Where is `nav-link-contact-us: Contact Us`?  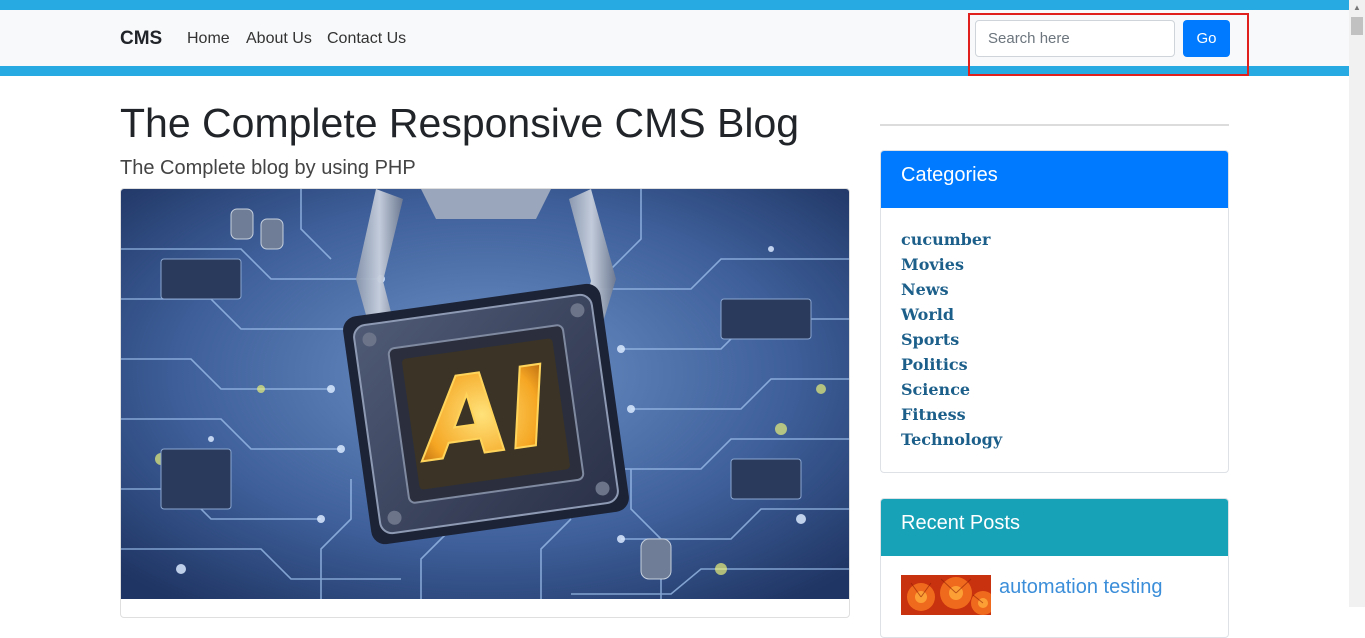 nav-link-contact-us: Contact Us is located at coordinates (366, 39).